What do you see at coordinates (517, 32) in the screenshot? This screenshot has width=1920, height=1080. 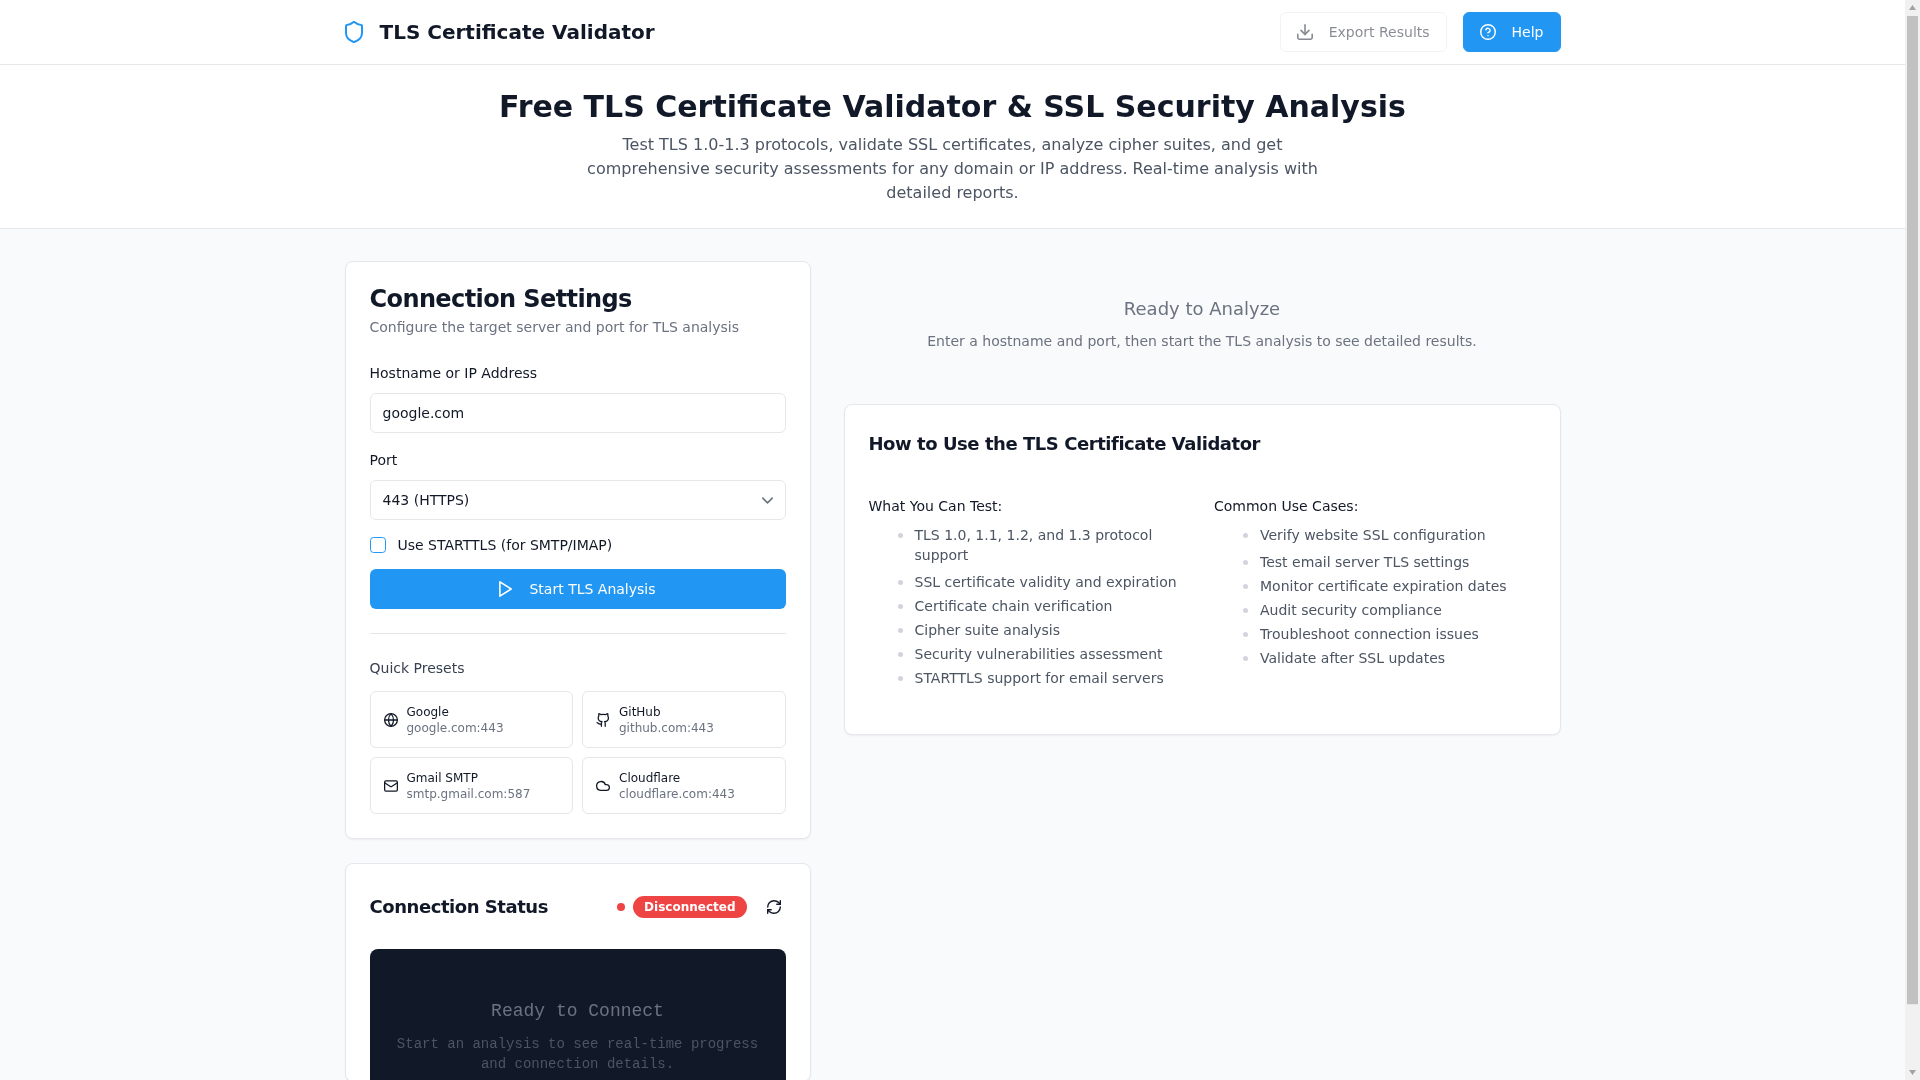 I see `app-title: TLS Certificate Validator` at bounding box center [517, 32].